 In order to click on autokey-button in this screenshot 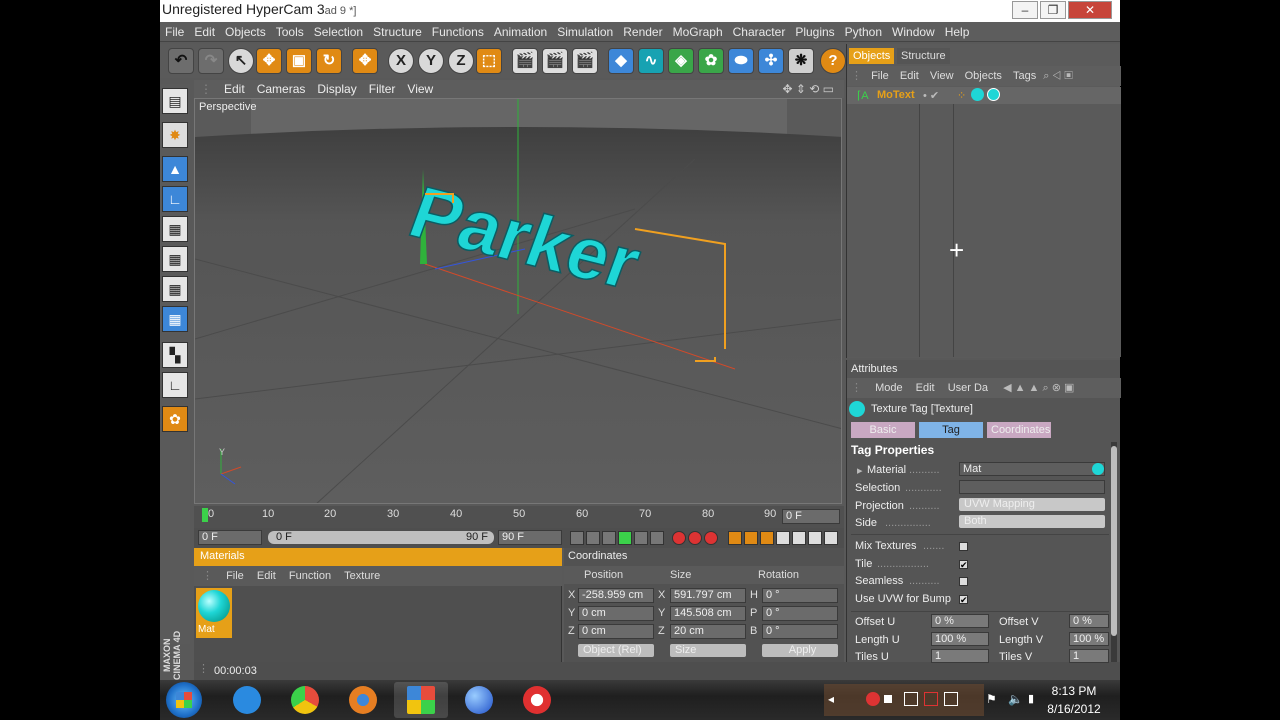, I will do `click(695, 538)`.